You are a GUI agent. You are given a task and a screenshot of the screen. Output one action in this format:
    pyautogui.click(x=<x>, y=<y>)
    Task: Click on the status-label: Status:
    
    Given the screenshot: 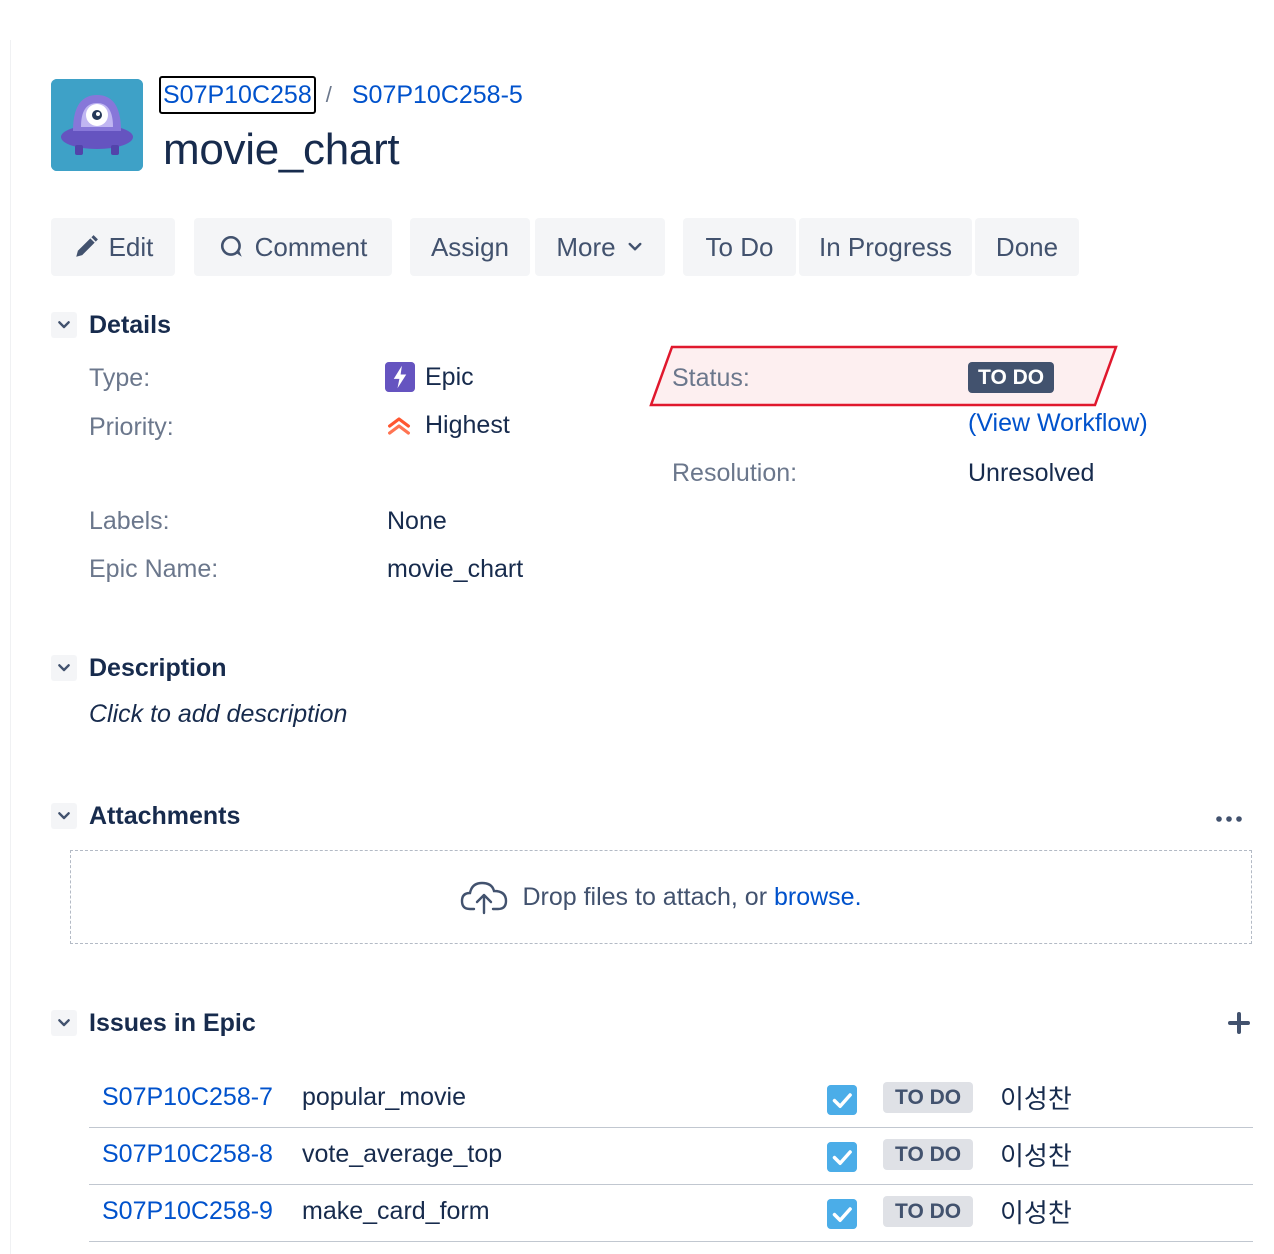 What is the action you would take?
    pyautogui.click(x=711, y=378)
    